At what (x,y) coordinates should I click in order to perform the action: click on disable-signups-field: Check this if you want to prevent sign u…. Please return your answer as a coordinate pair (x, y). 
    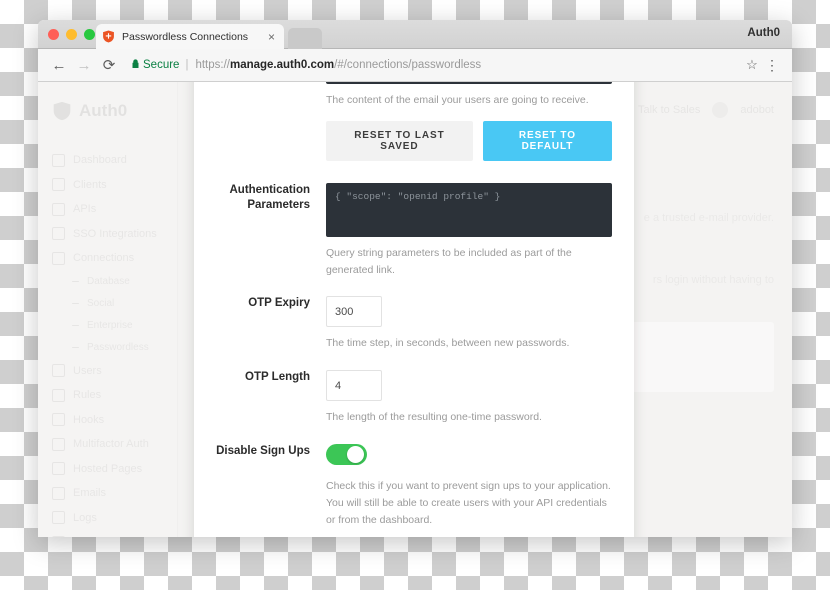
    Looking at the image, I should click on (469, 485).